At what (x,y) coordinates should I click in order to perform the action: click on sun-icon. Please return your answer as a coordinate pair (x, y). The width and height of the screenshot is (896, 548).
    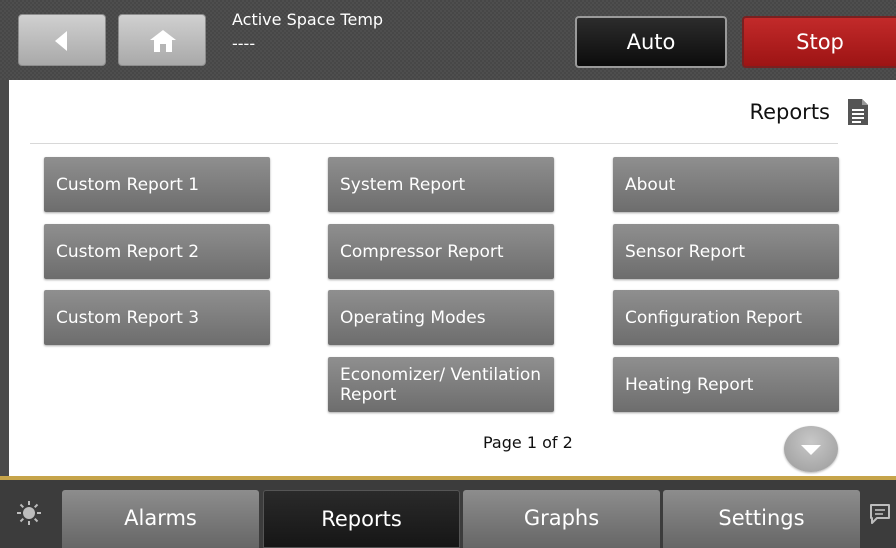
    Looking at the image, I should click on (29, 513).